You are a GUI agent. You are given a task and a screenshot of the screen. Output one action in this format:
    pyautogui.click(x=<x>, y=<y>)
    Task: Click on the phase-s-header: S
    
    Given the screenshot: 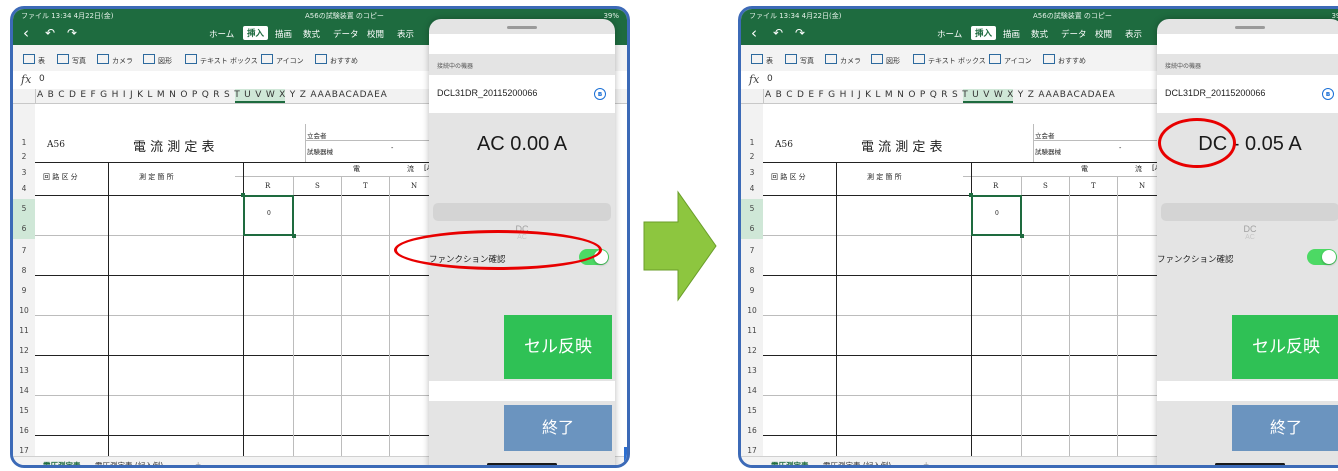 What is the action you would take?
    pyautogui.click(x=1045, y=186)
    